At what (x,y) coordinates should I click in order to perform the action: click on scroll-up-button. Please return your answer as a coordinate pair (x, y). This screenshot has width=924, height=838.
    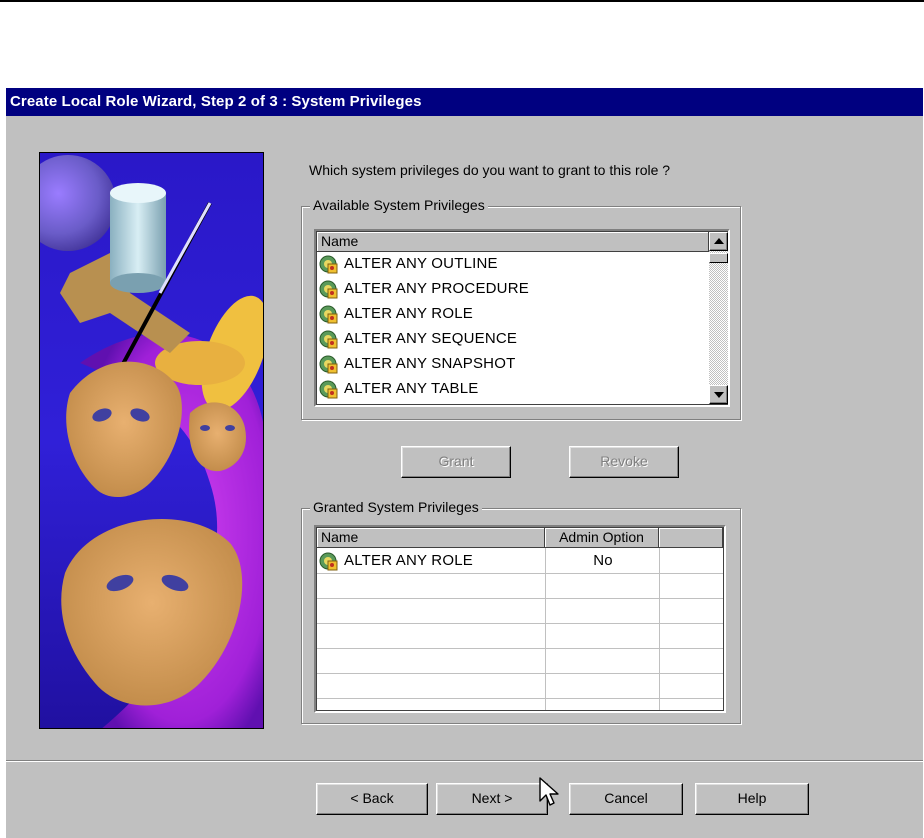
    Looking at the image, I should click on (718, 241).